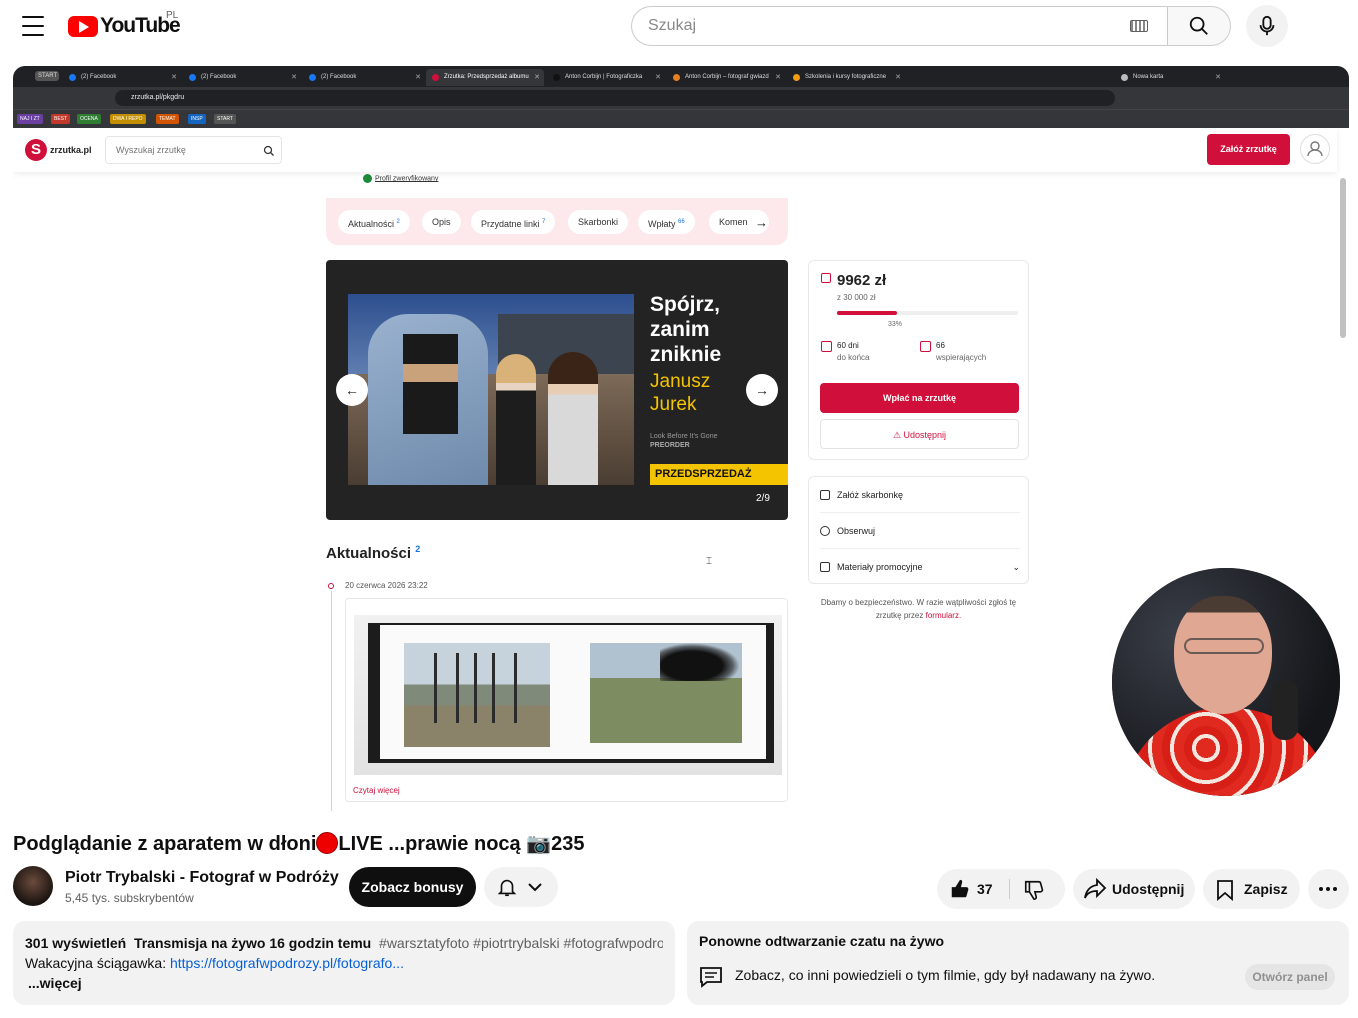 This screenshot has width=1358, height=1018. I want to click on search-input, so click(888, 26).